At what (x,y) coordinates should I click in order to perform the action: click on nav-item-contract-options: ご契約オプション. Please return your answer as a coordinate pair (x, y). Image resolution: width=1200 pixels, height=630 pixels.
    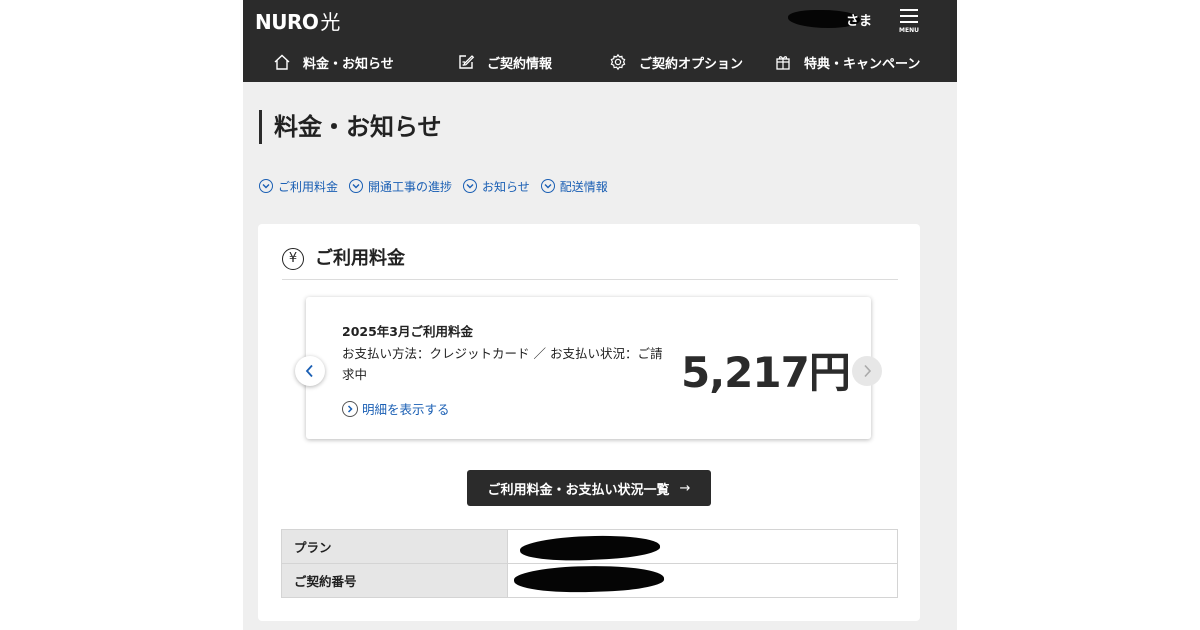
    Looking at the image, I should click on (676, 62).